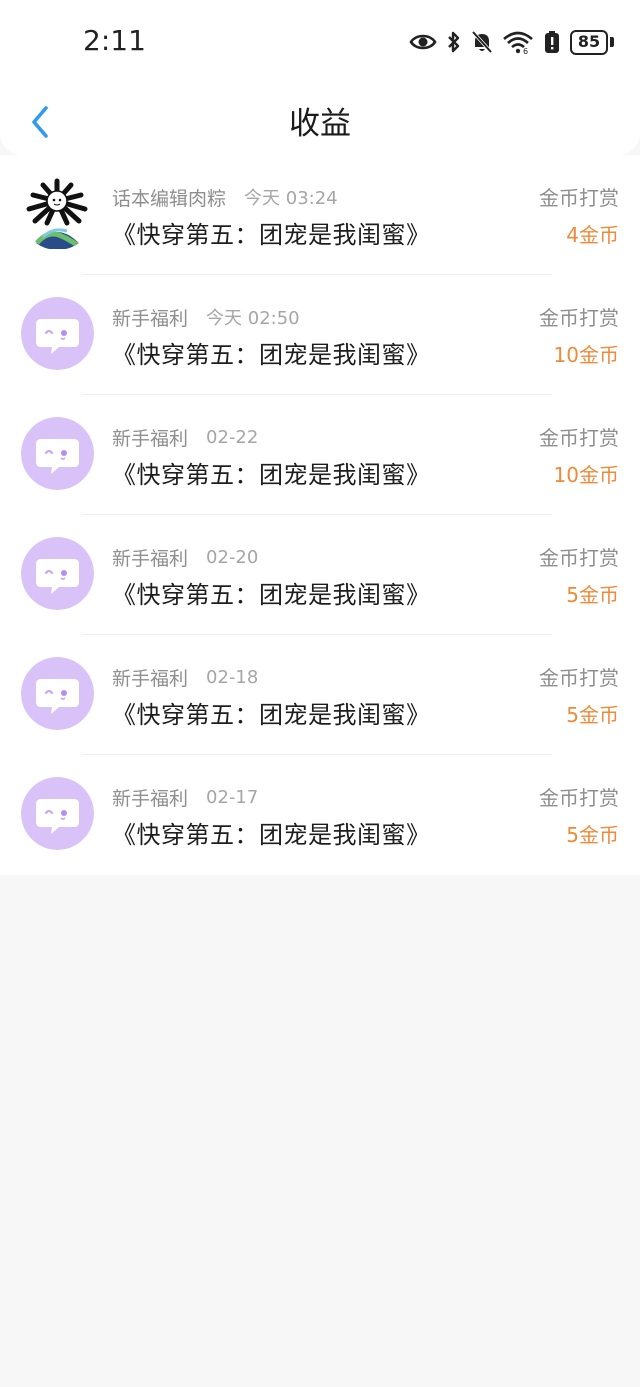  I want to click on battery-icon: 85, so click(592, 42).